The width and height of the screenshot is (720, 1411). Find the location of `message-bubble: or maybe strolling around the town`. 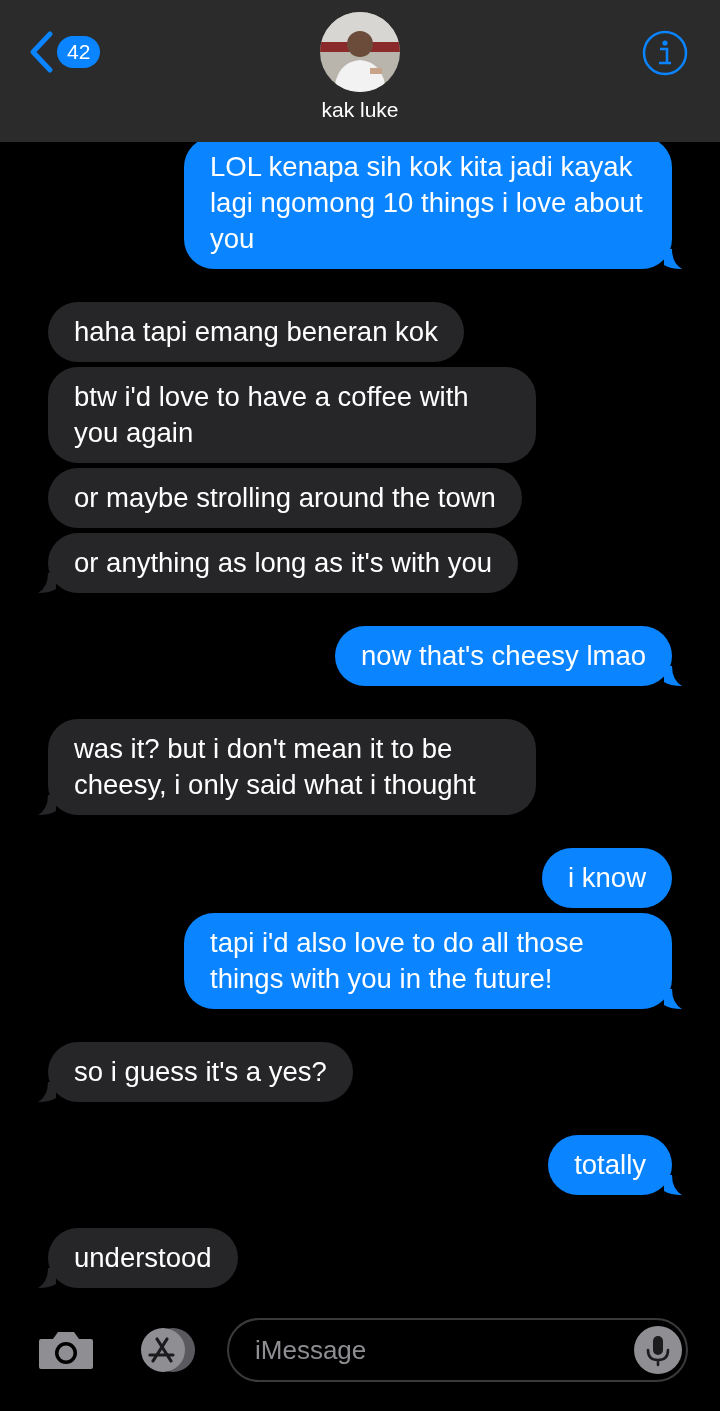

message-bubble: or maybe strolling around the town is located at coordinates (285, 498).